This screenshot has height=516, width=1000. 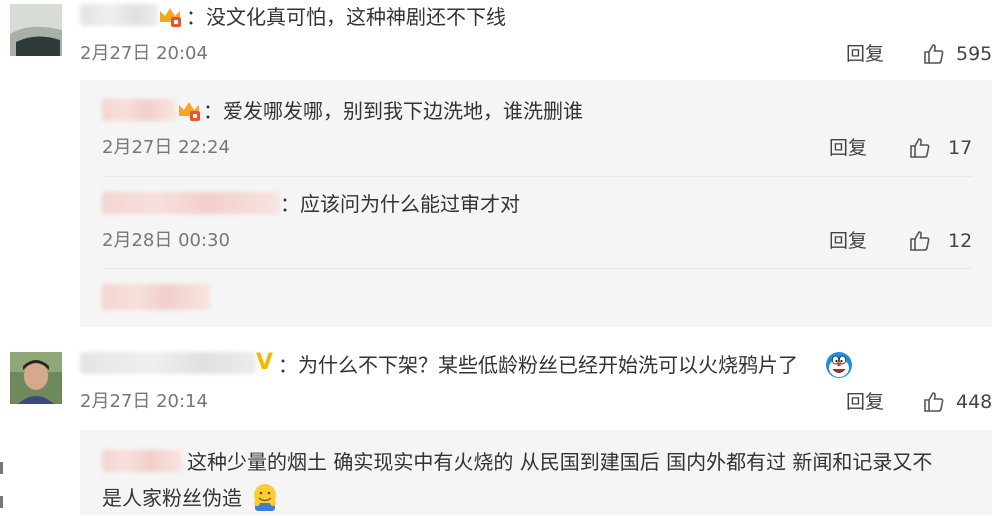 What do you see at coordinates (974, 54) in the screenshot?
I see `like-count: 595` at bounding box center [974, 54].